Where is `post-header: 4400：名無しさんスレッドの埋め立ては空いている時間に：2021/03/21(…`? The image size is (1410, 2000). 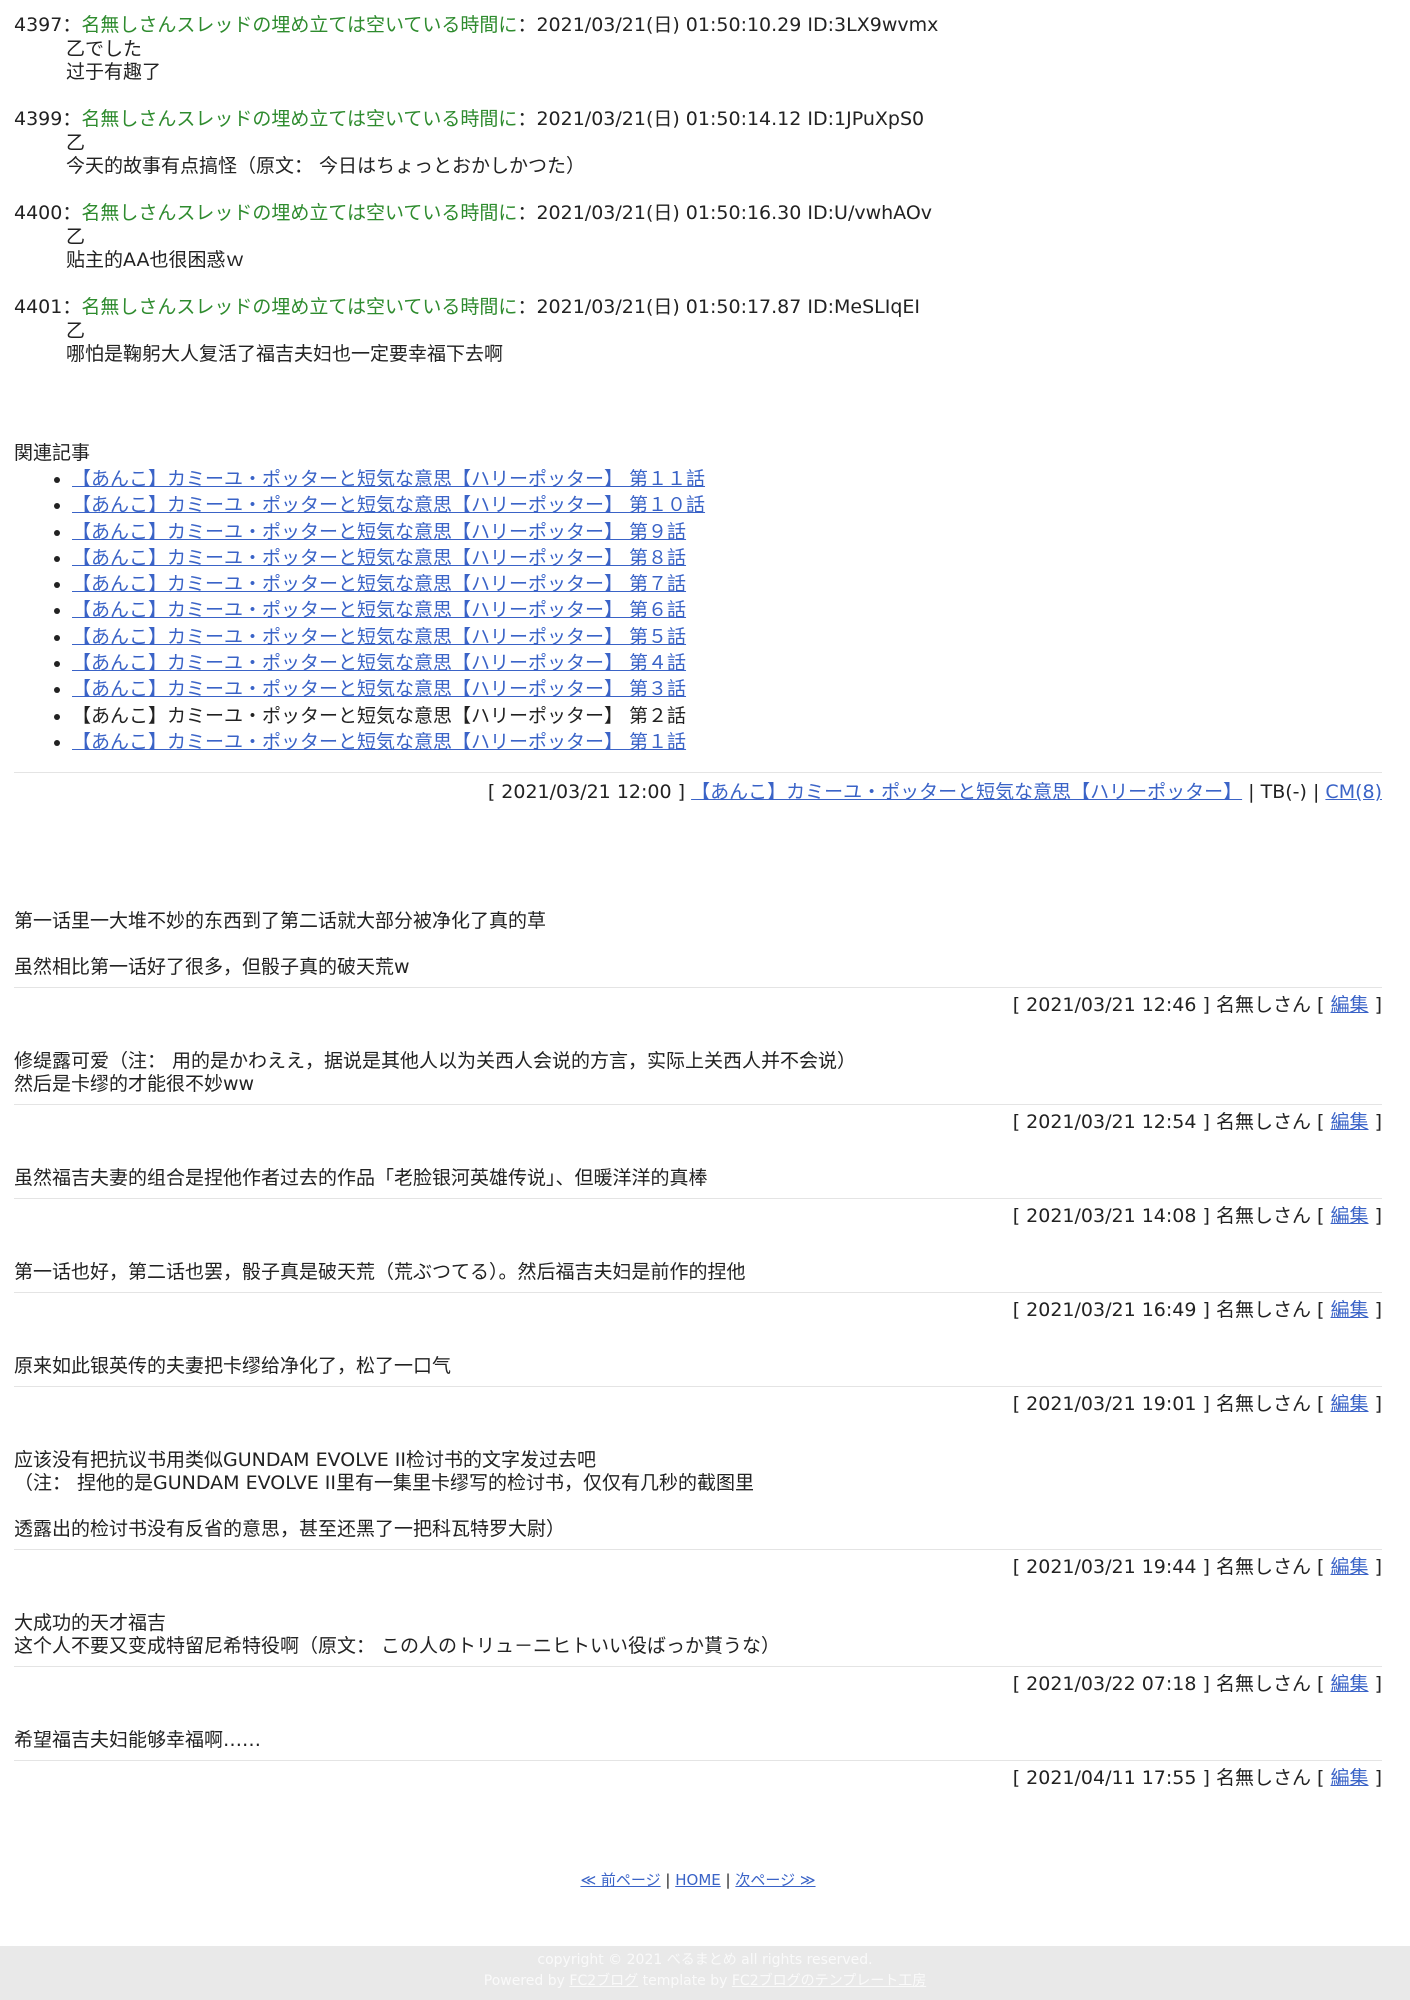 post-header: 4400：名無しさんスレッドの埋め立ては空いている時間に：2021/03/21(… is located at coordinates (704, 213).